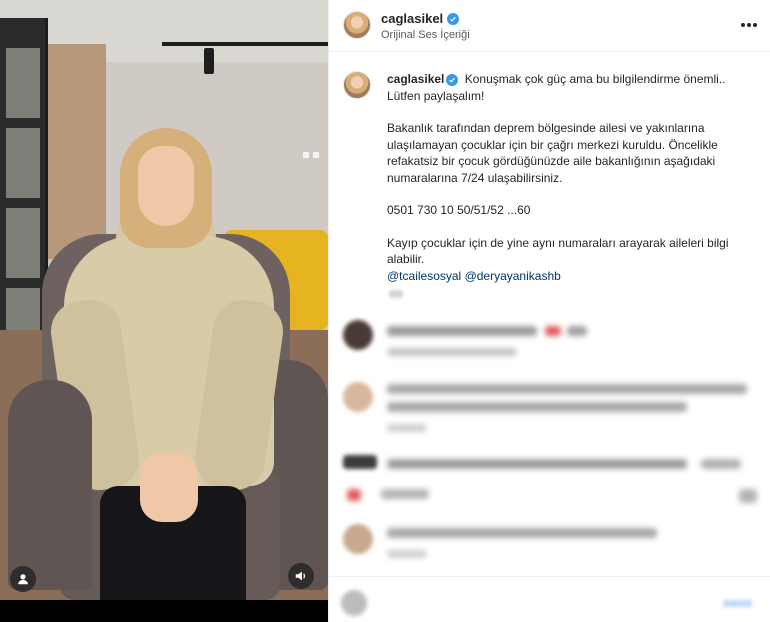 The image size is (770, 622). What do you see at coordinates (459, 210) in the screenshot?
I see `caption-phone: 0501 730 10 50/51/52 ...60` at bounding box center [459, 210].